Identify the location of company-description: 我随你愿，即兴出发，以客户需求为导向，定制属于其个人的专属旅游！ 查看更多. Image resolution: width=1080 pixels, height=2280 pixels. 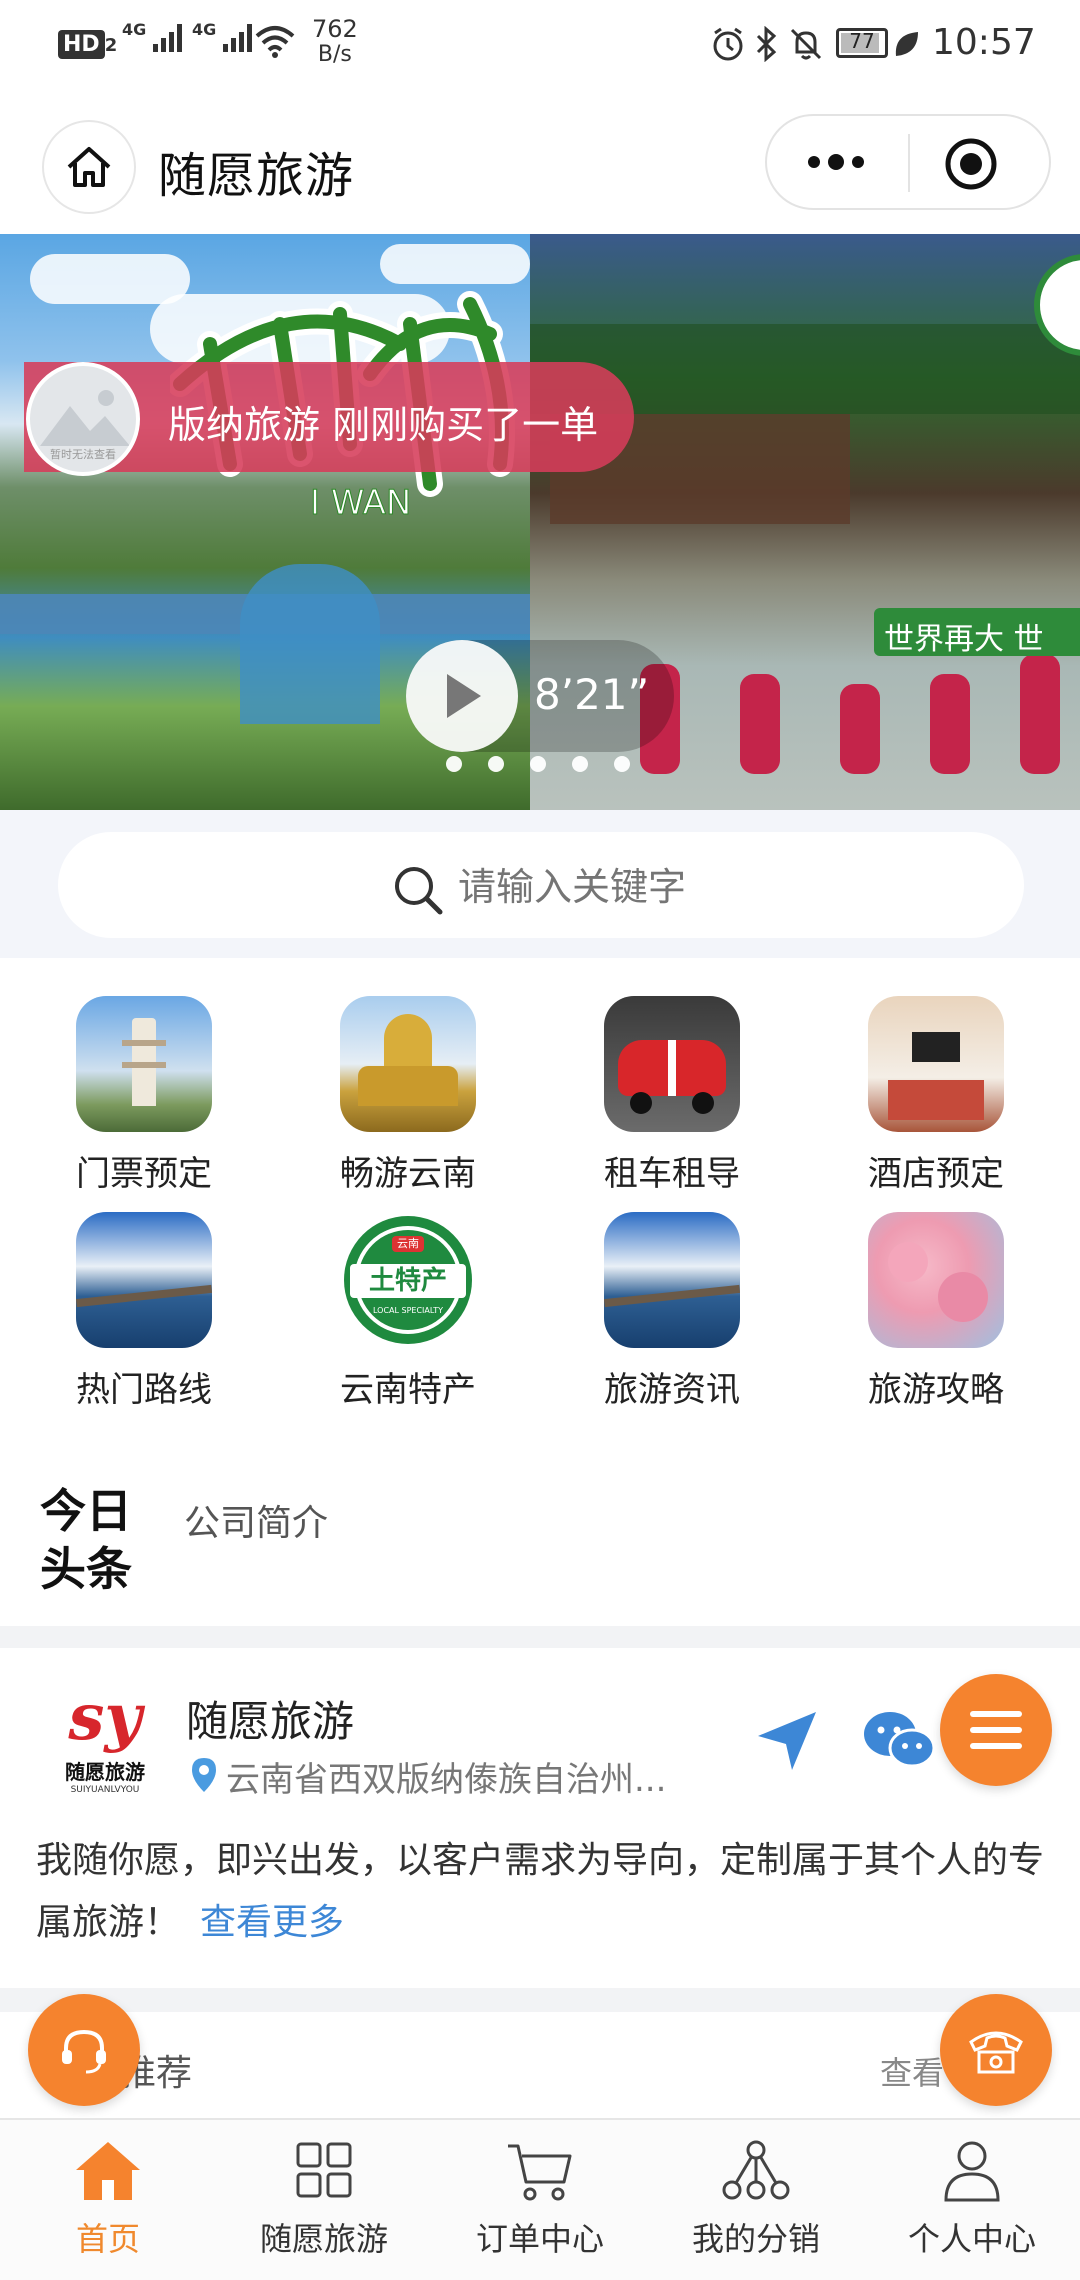
(540, 1891).